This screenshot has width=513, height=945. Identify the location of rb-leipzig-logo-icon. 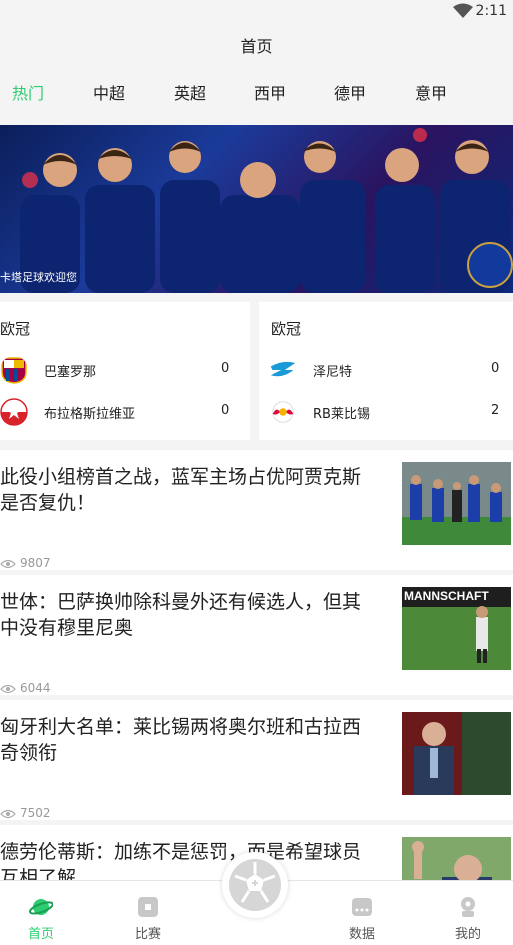
(283, 412).